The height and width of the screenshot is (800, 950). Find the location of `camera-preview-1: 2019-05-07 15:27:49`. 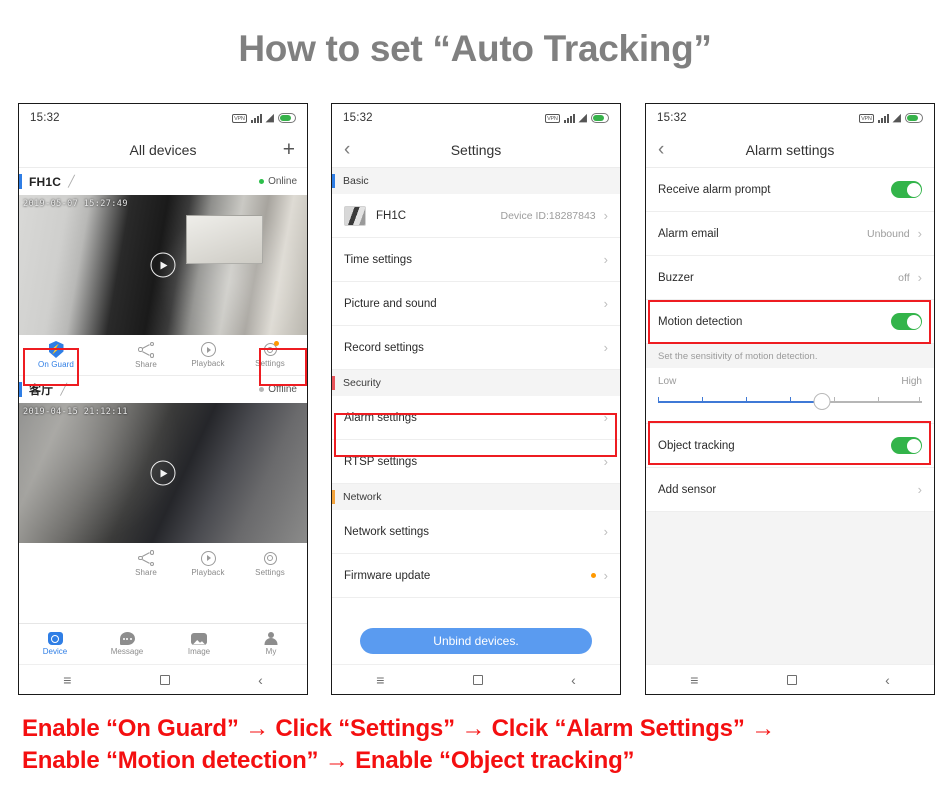

camera-preview-1: 2019-05-07 15:27:49 is located at coordinates (163, 265).